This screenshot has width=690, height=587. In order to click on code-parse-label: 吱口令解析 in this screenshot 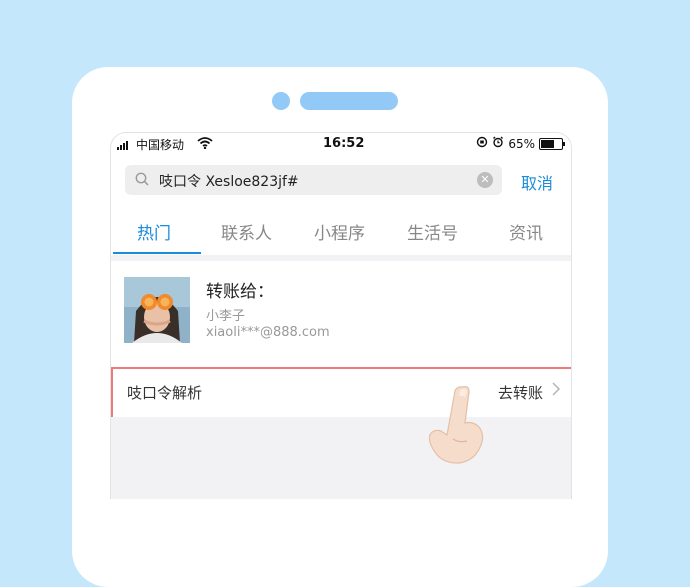, I will do `click(165, 393)`.